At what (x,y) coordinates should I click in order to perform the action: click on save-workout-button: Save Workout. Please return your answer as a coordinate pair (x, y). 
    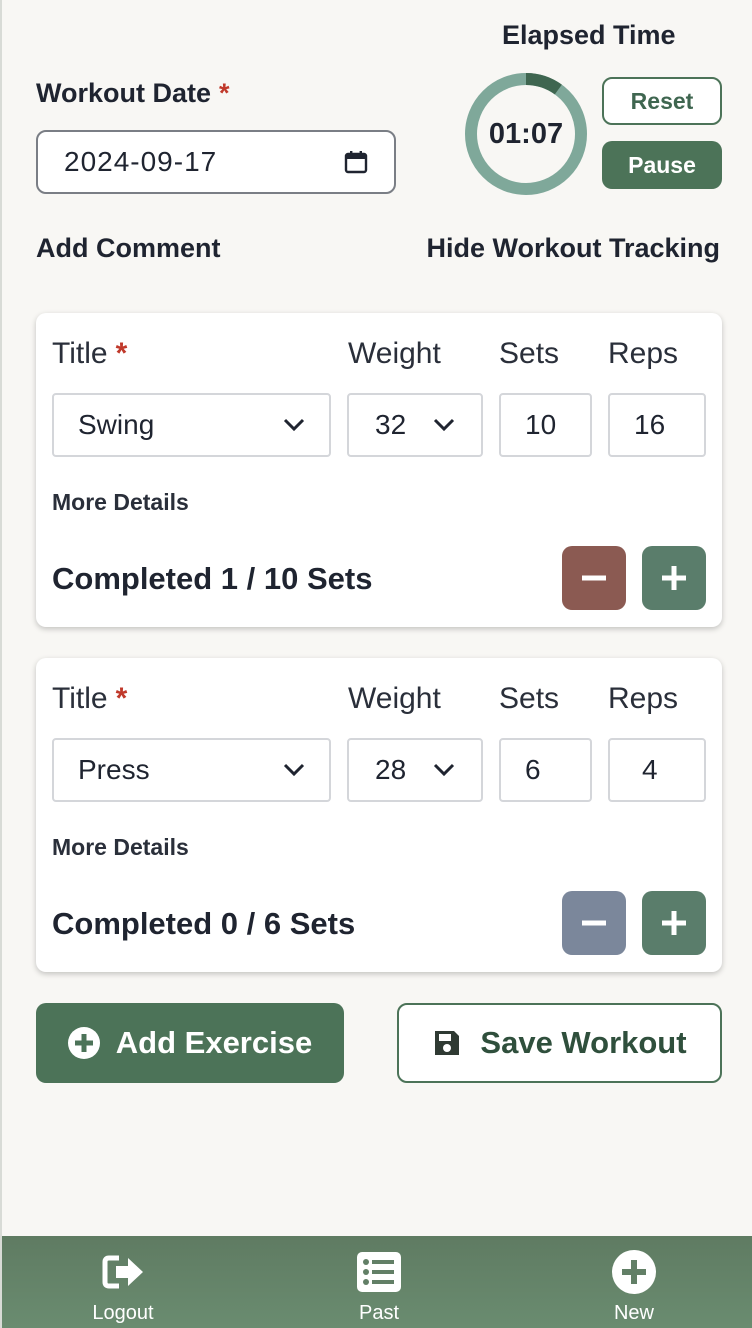
    Looking at the image, I should click on (559, 1043).